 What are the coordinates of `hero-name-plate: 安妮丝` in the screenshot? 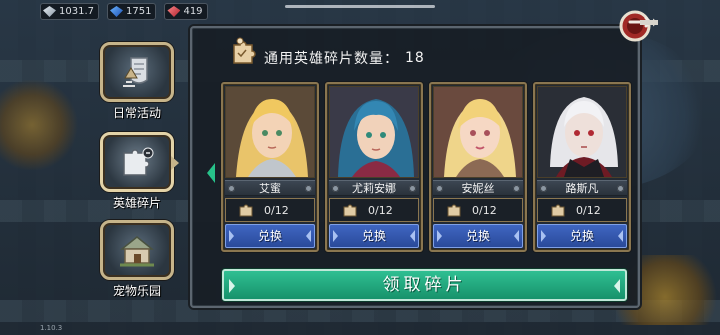 It's located at (478, 188).